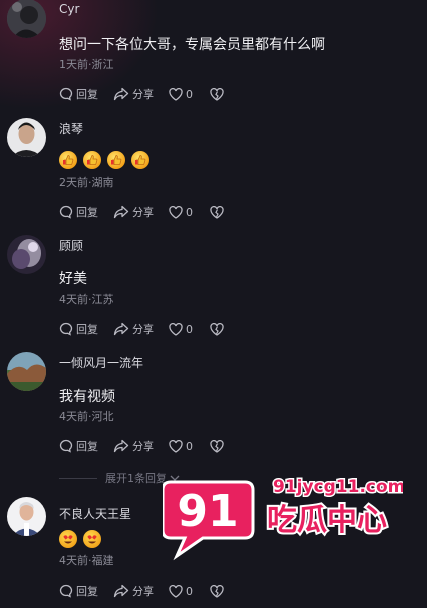 Image resolution: width=427 pixels, height=608 pixels. Describe the element at coordinates (327, 520) in the screenshot. I see `watermark-name: 吃瓜中心` at that location.